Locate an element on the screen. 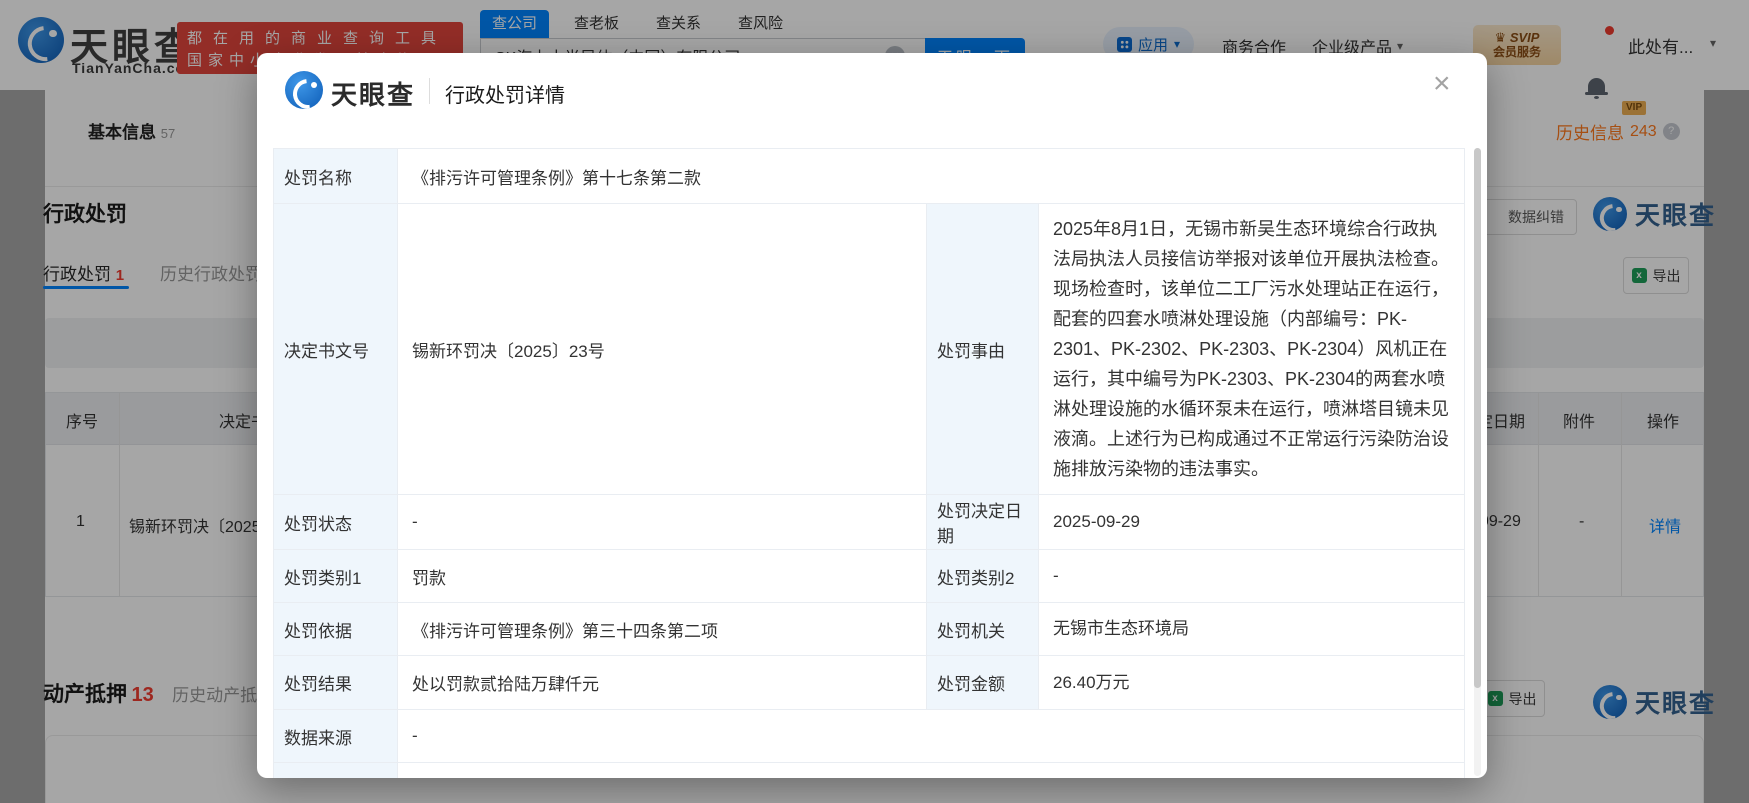 The width and height of the screenshot is (1749, 803). field-label: 原文链接 is located at coordinates (336, 770).